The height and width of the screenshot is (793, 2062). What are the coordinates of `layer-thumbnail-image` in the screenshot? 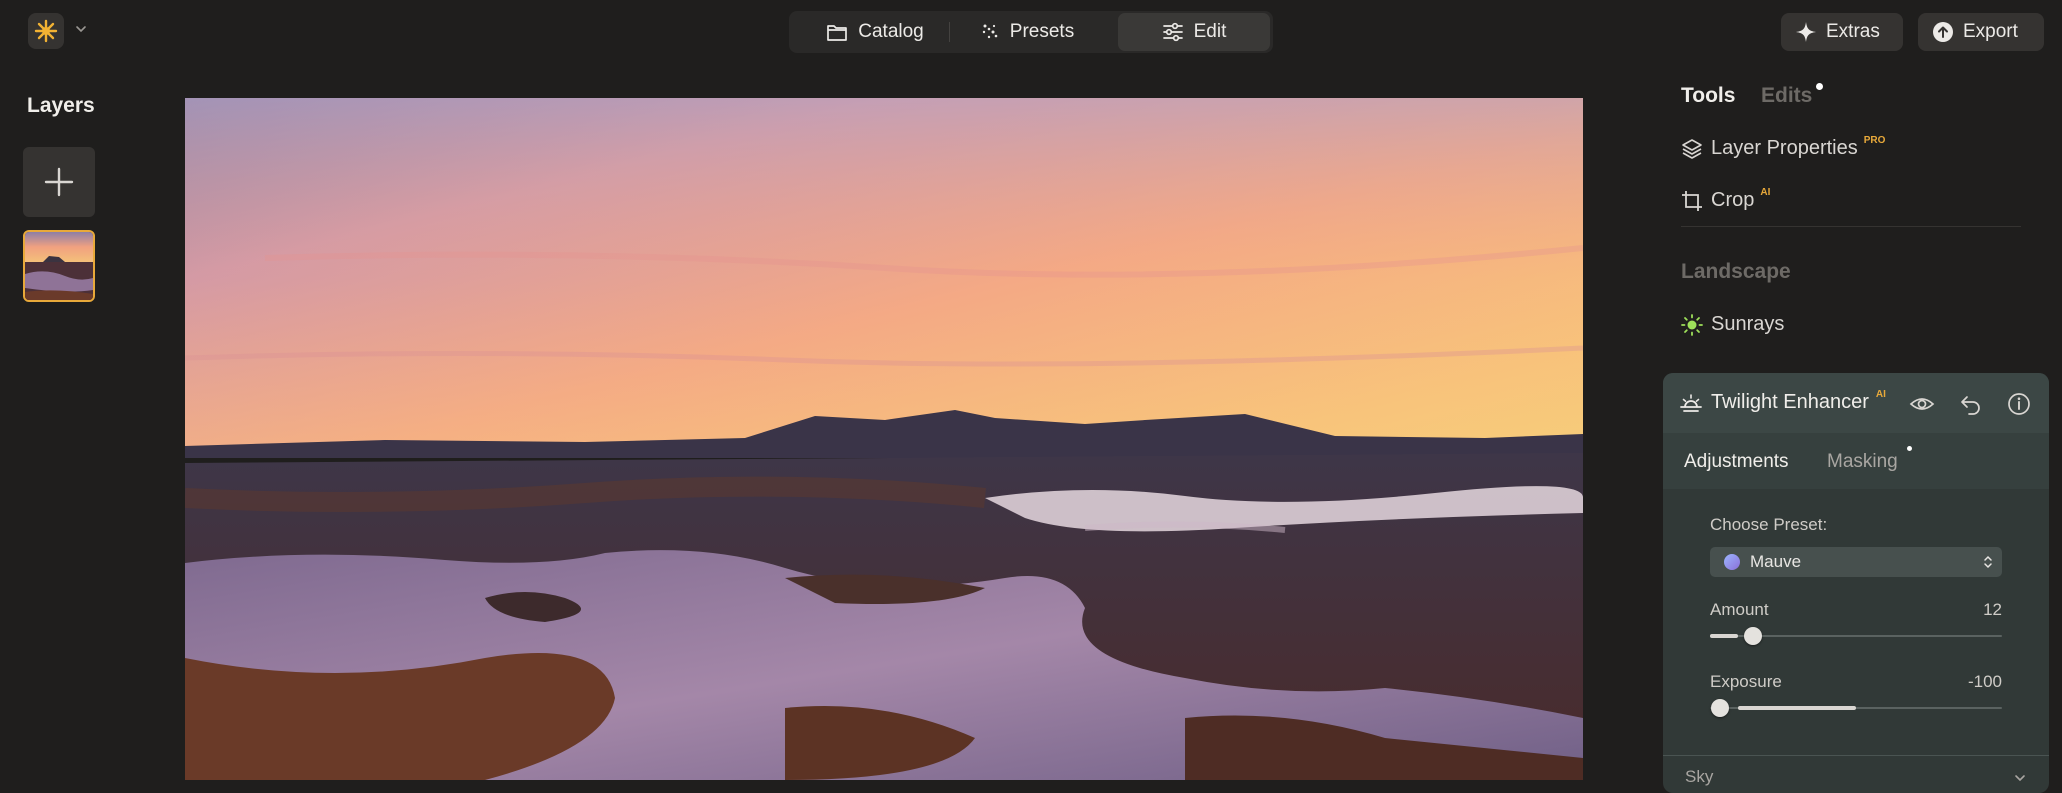 It's located at (59, 266).